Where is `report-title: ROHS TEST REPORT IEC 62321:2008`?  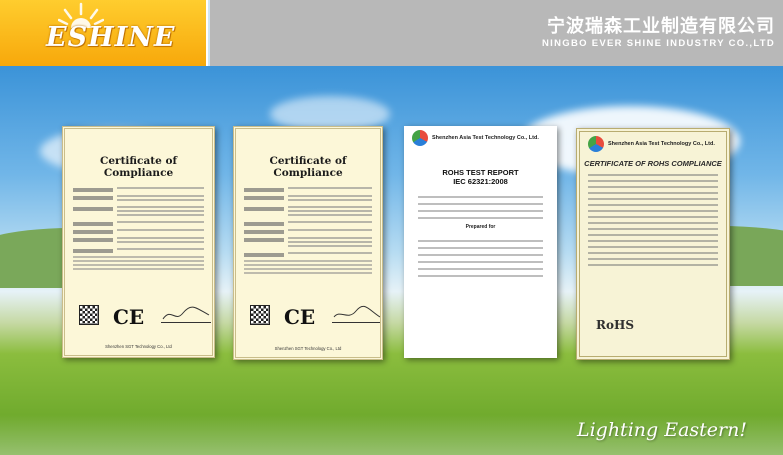 report-title: ROHS TEST REPORT IEC 62321:2008 is located at coordinates (480, 177).